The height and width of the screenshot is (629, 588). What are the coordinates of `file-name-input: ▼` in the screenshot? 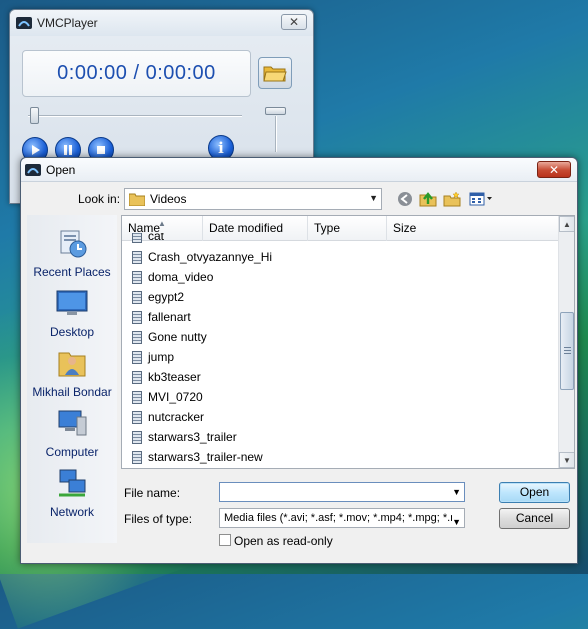 It's located at (342, 492).